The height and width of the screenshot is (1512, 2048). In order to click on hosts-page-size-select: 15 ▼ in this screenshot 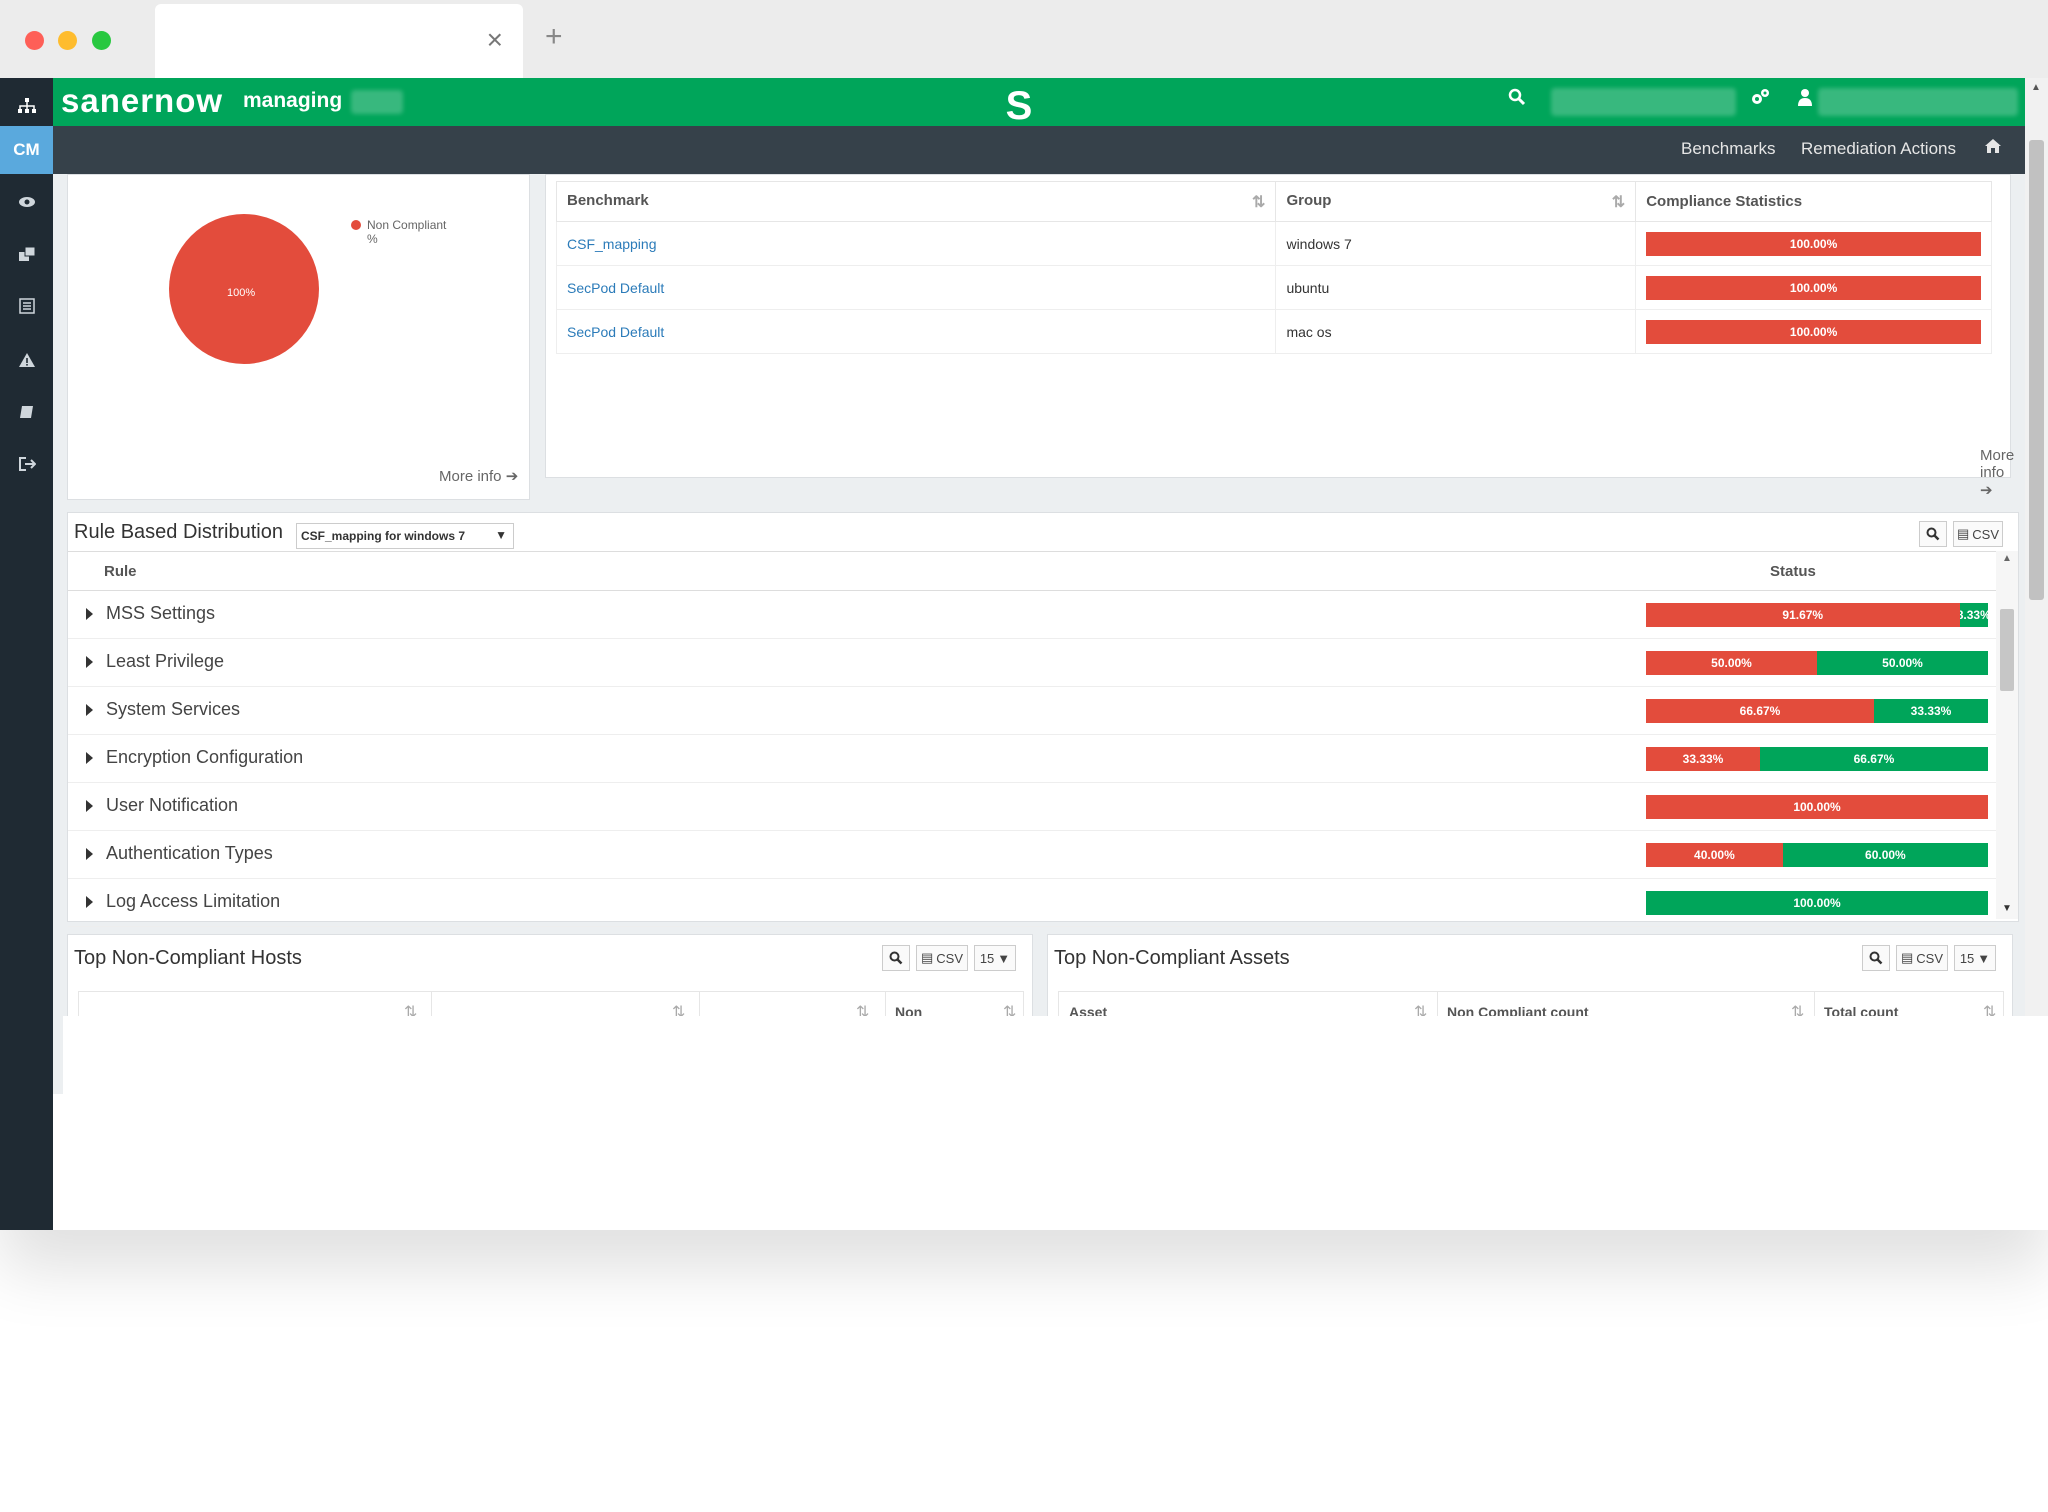, I will do `click(995, 958)`.